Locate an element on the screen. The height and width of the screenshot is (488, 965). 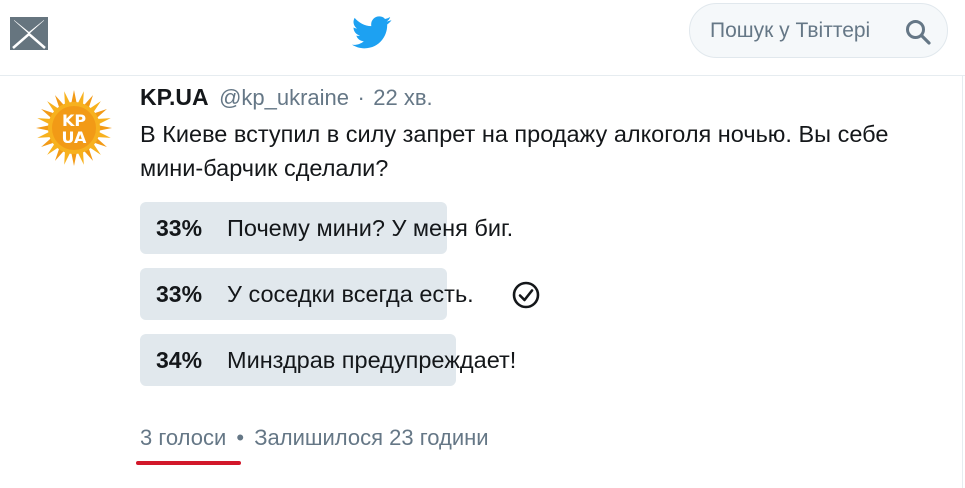
twitter-bird-icon is located at coordinates (372, 33).